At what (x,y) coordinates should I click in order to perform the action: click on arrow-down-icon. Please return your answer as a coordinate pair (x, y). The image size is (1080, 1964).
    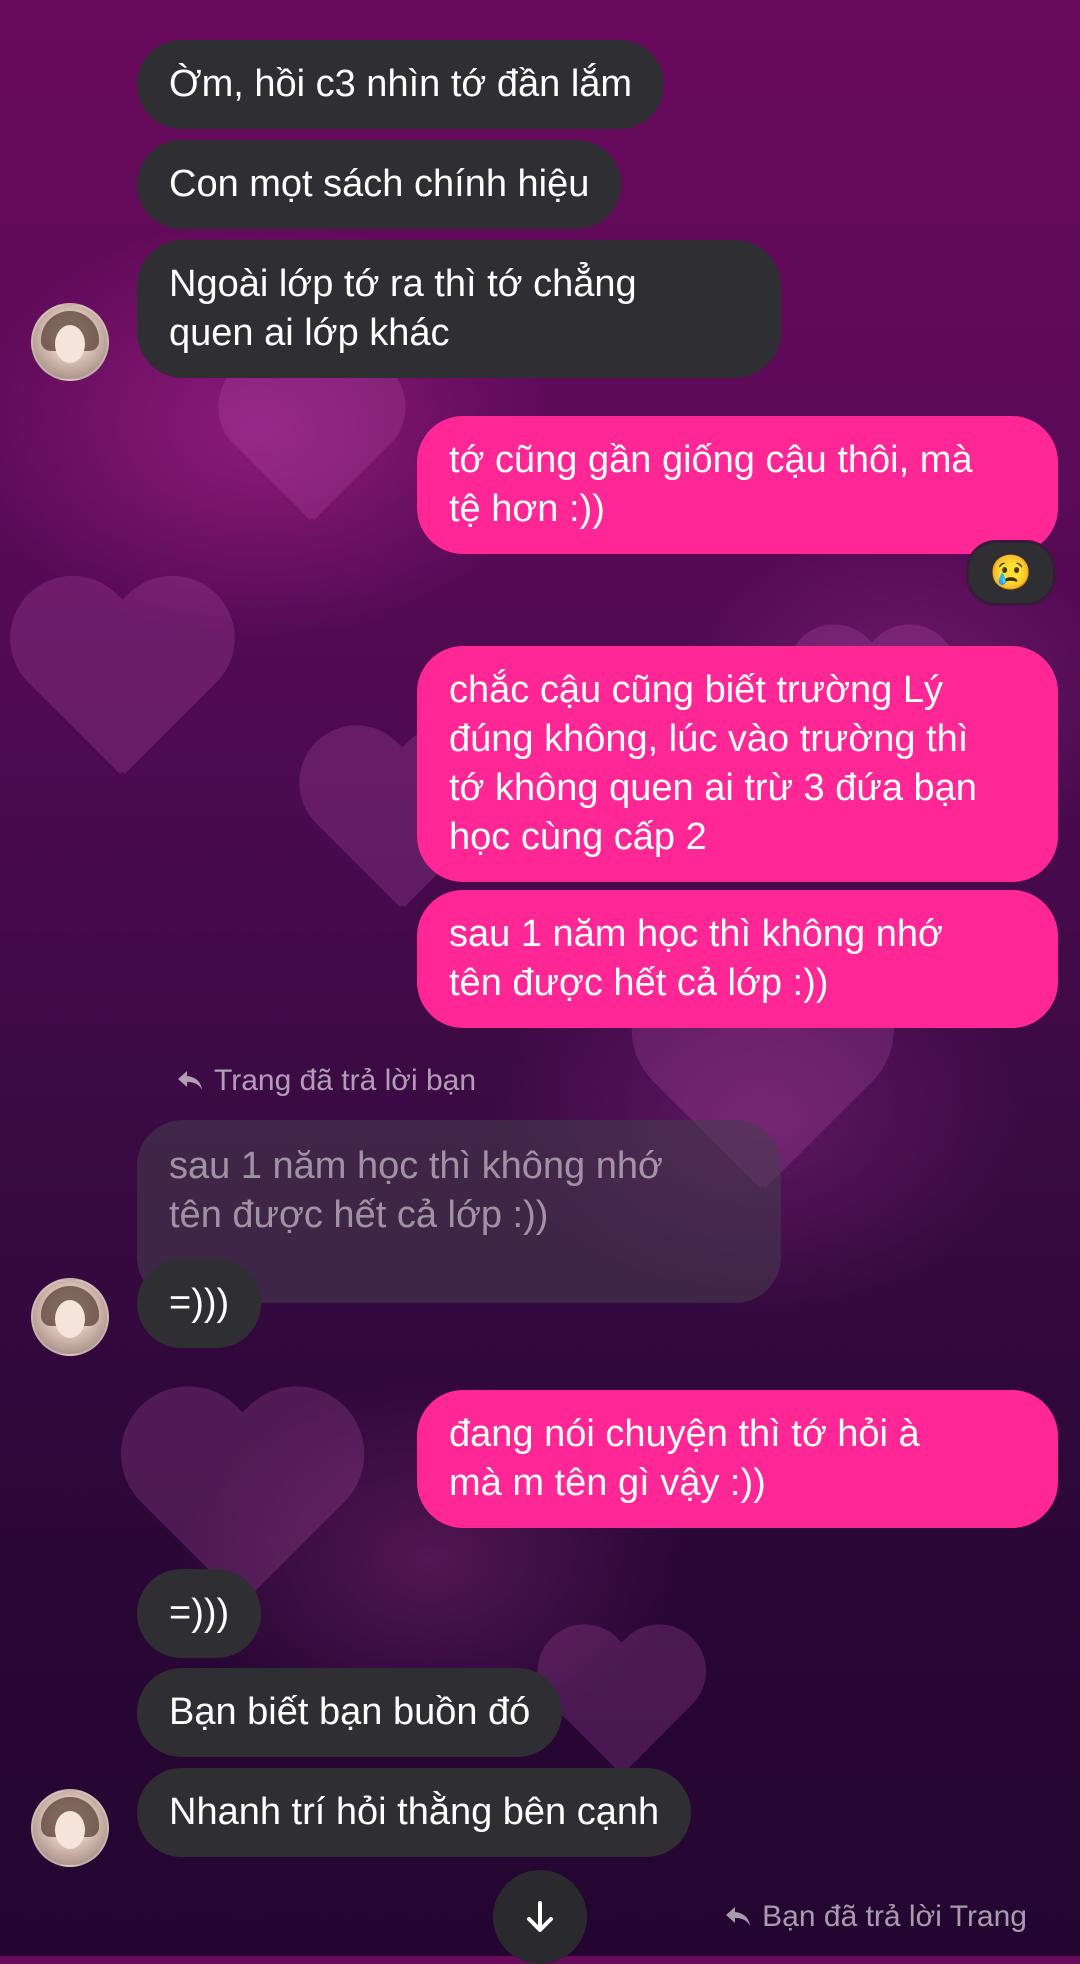
    Looking at the image, I should click on (540, 1916).